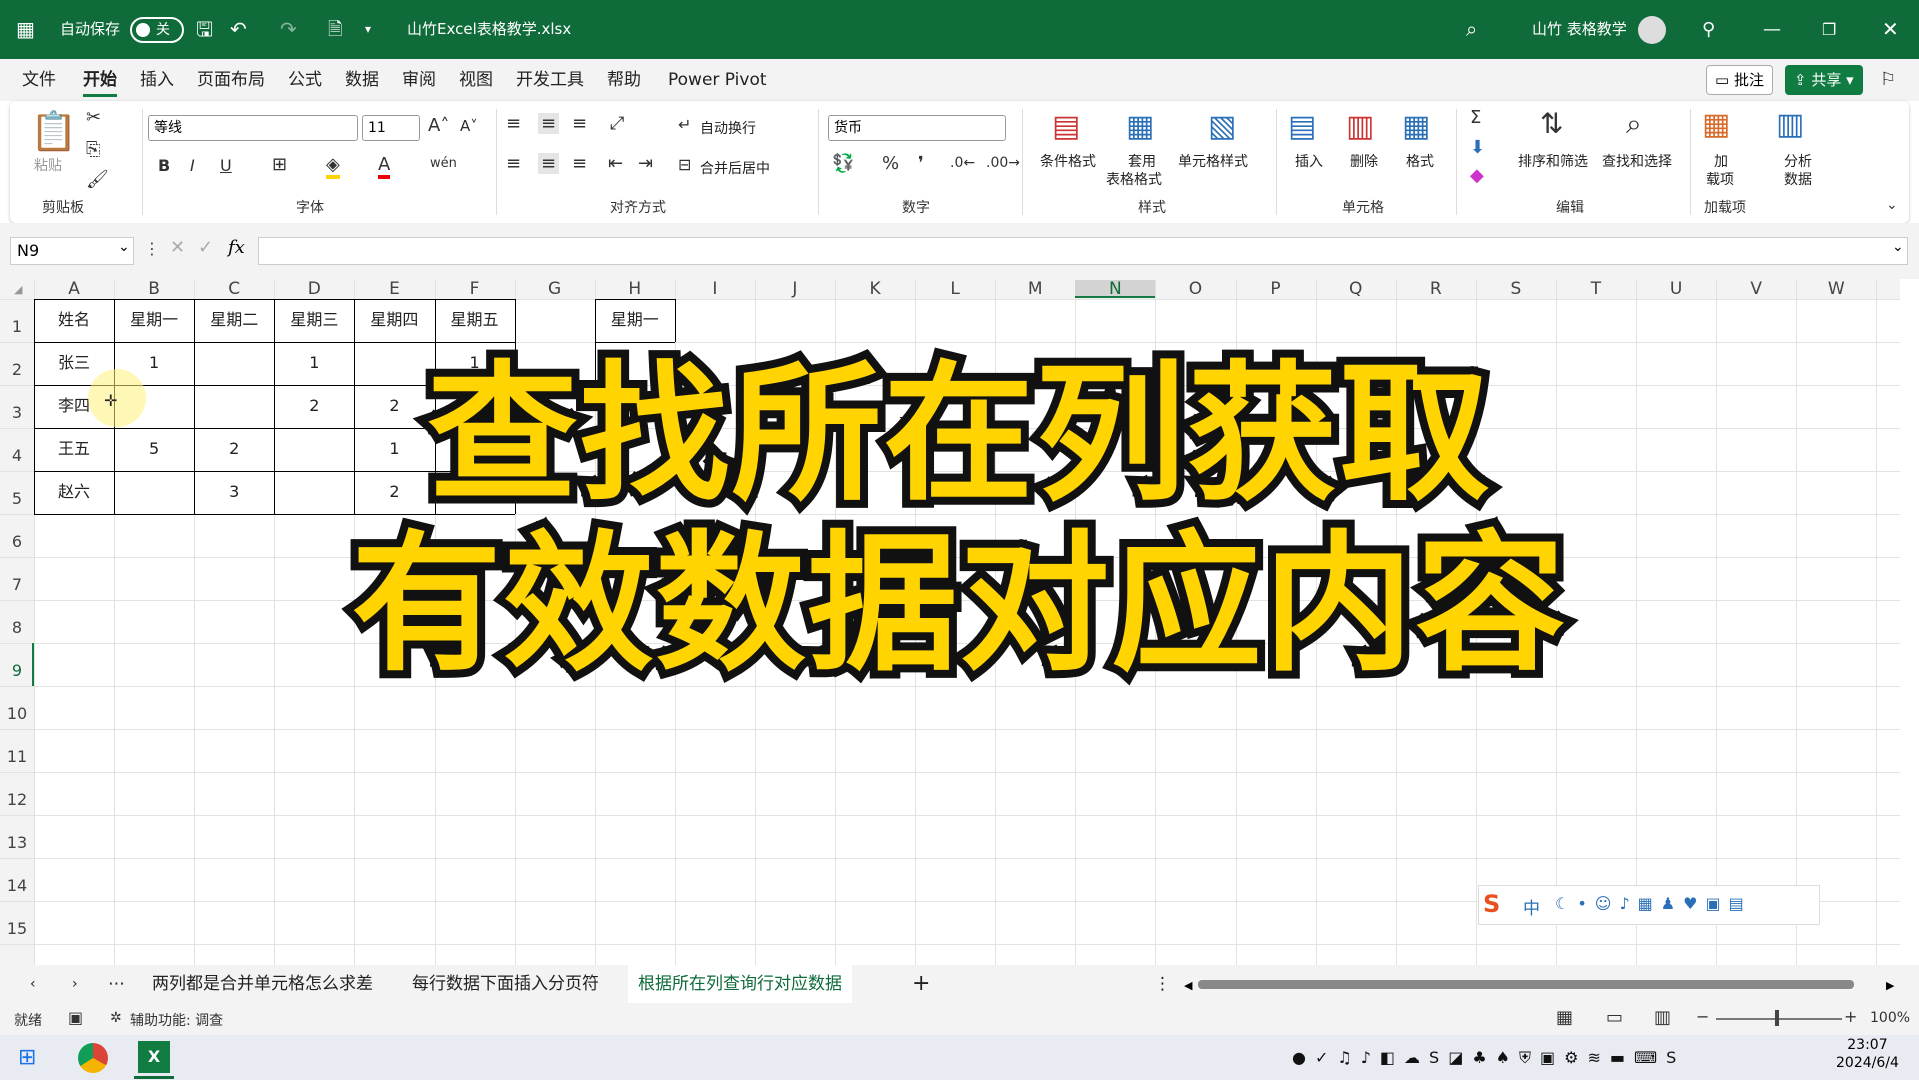 The image size is (1919, 1080). What do you see at coordinates (93, 1058) in the screenshot?
I see `chrome-icon` at bounding box center [93, 1058].